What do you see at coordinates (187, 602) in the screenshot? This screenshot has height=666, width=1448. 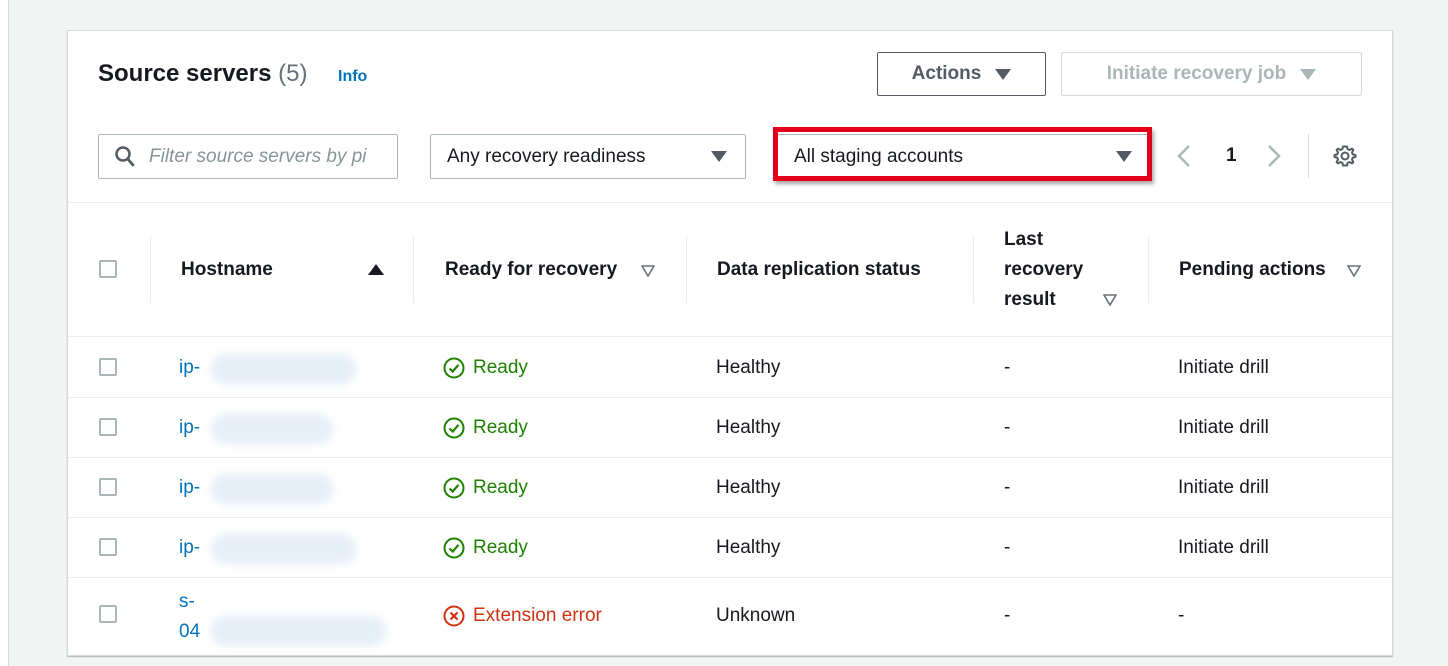 I see `hostname-link: s-` at bounding box center [187, 602].